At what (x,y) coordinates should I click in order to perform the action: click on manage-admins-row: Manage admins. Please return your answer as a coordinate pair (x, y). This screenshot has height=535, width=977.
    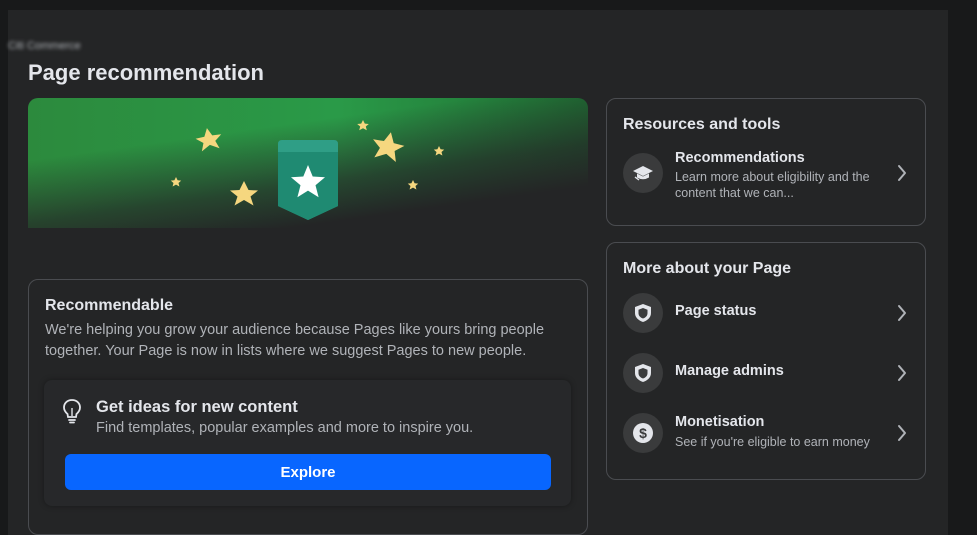
    Looking at the image, I should click on (766, 373).